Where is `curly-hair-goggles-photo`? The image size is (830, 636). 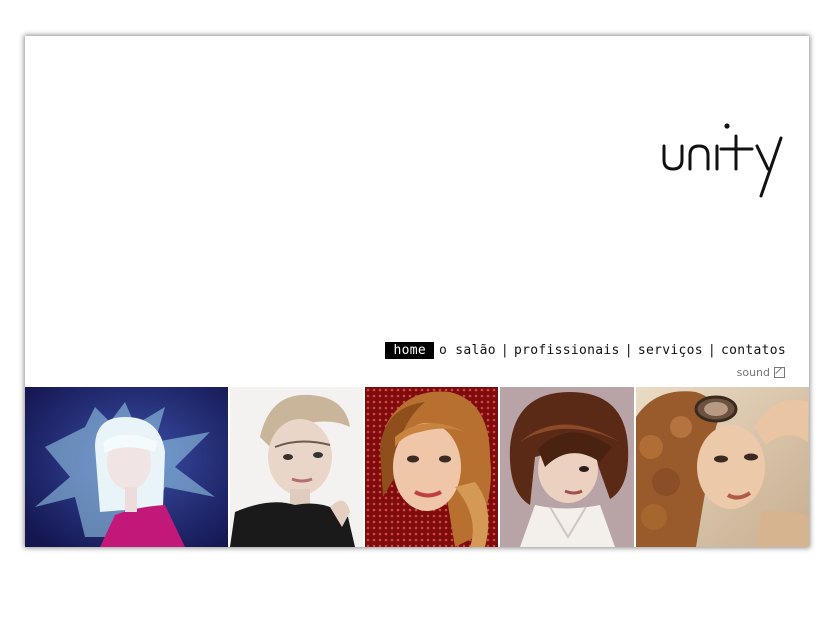 curly-hair-goggles-photo is located at coordinates (722, 467).